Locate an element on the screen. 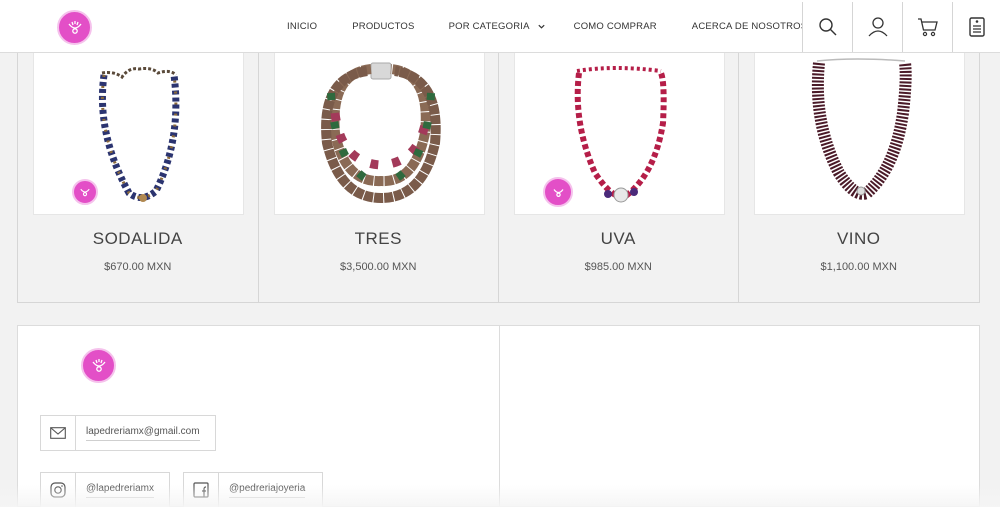 This screenshot has width=1000, height=507. instagram-link: @lapedreriamx is located at coordinates (105, 489).